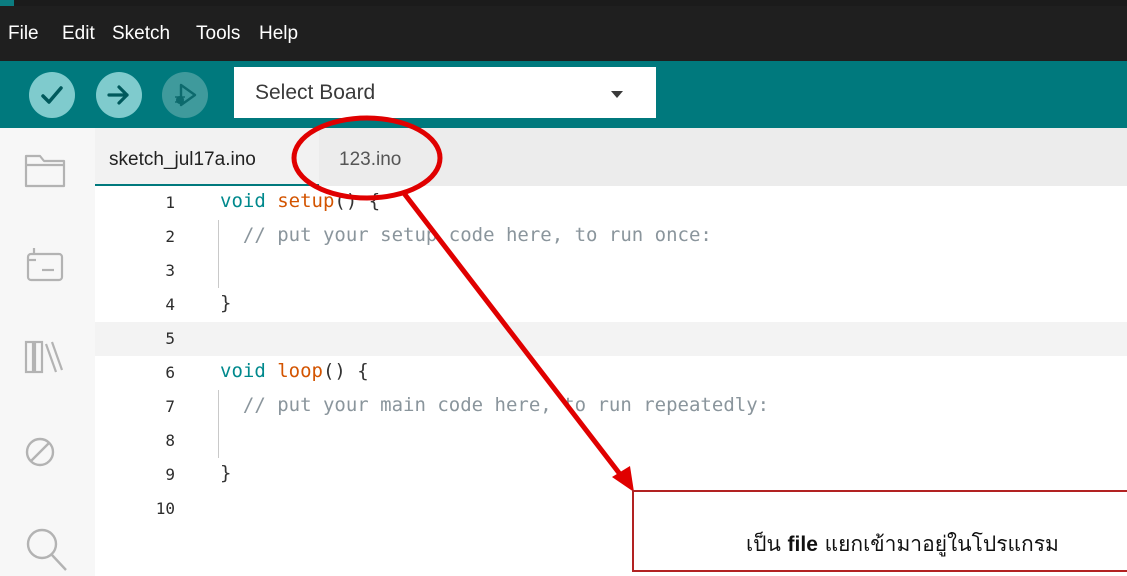 The height and width of the screenshot is (576, 1127). I want to click on debug-play-icon, so click(186, 95).